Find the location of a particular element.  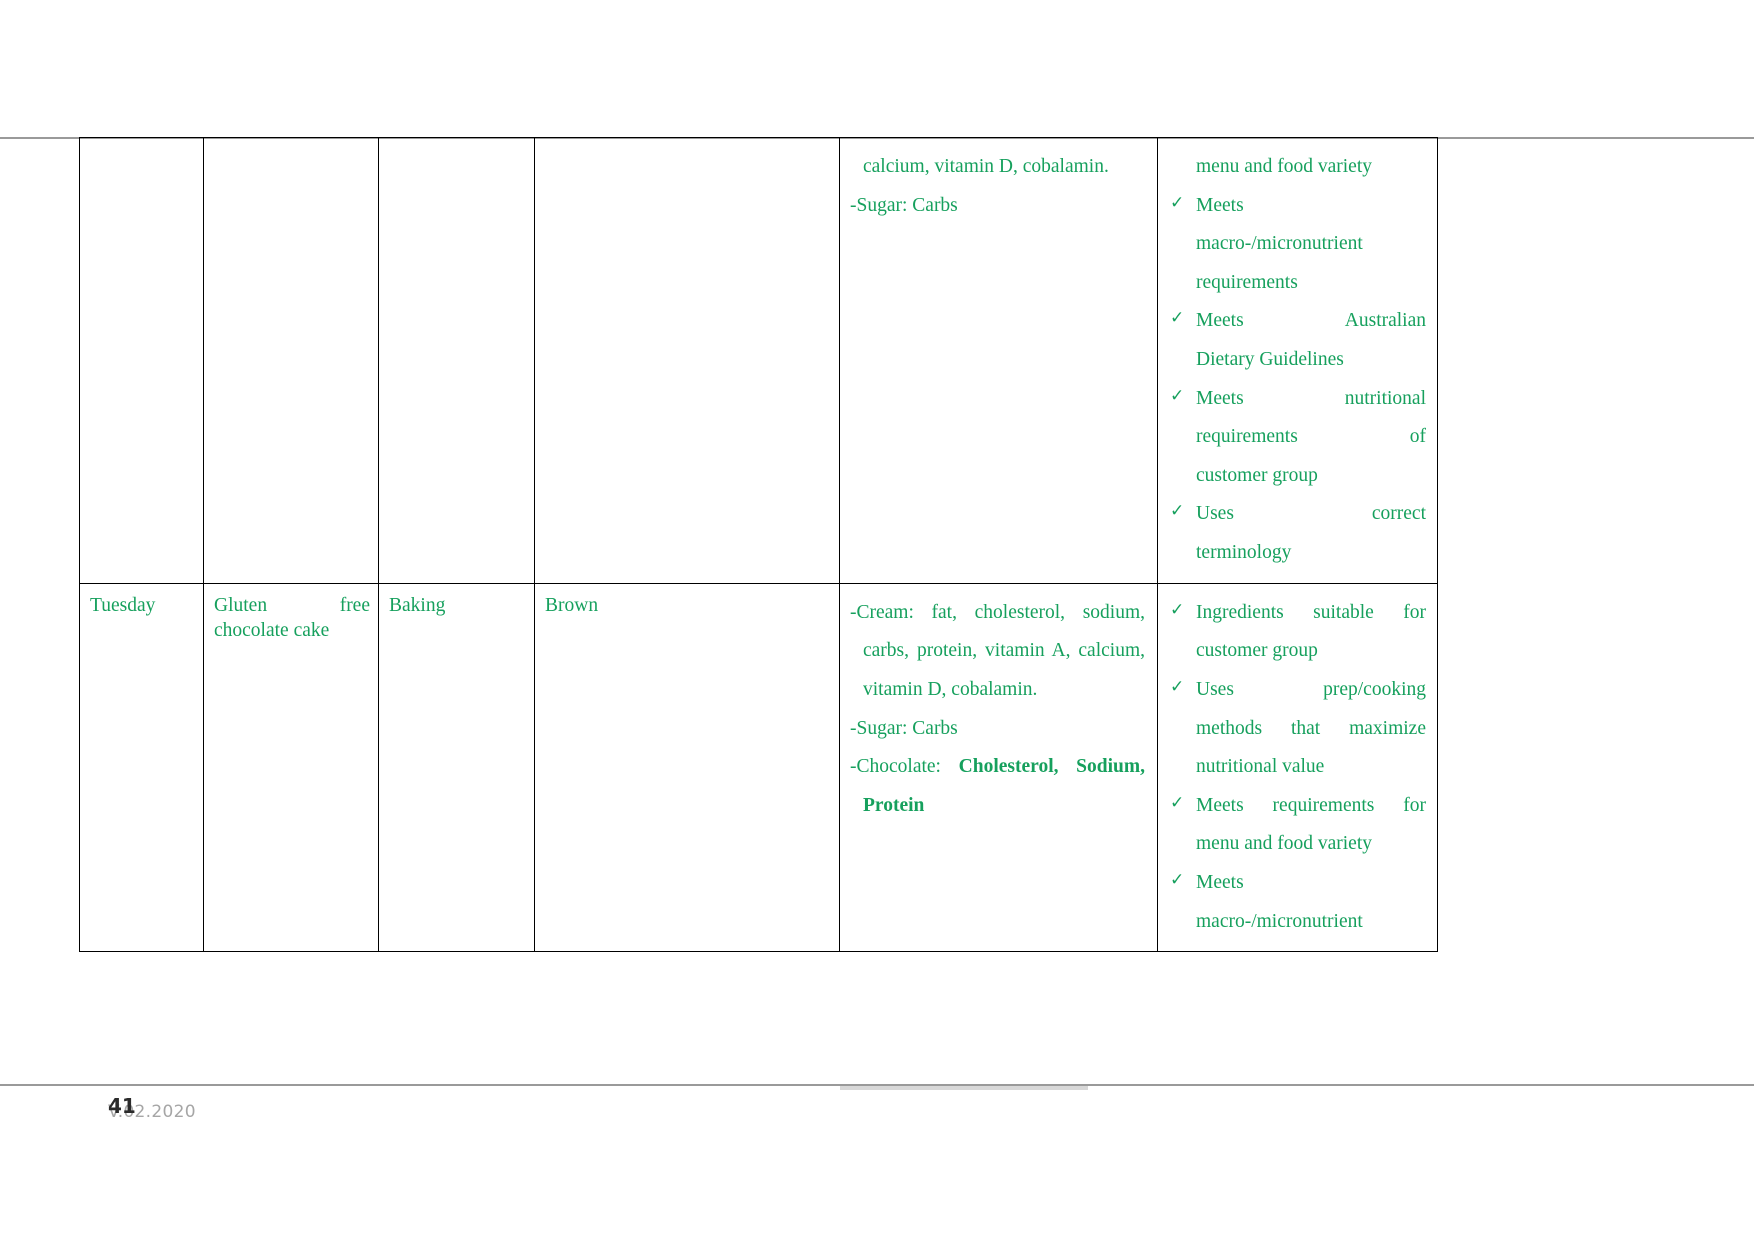

checklist-item: ✓ Ingredients suitable for is located at coordinates (1298, 613).